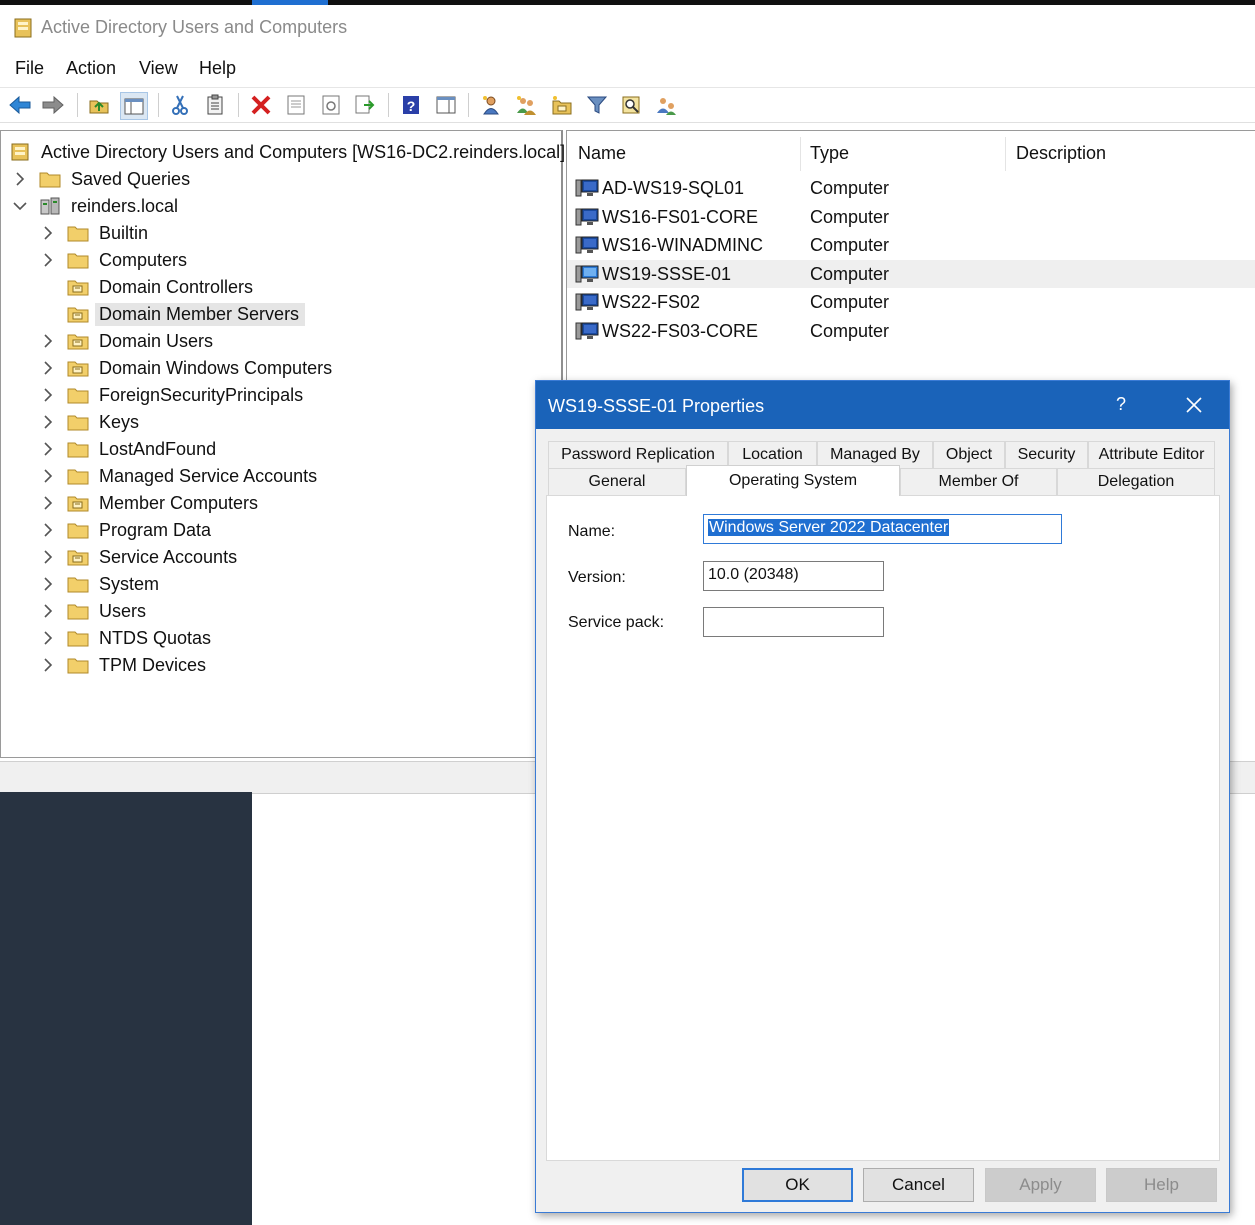 The image size is (1255, 1225). What do you see at coordinates (911, 302) in the screenshot?
I see `list-row: WS22-FS02 Computer` at bounding box center [911, 302].